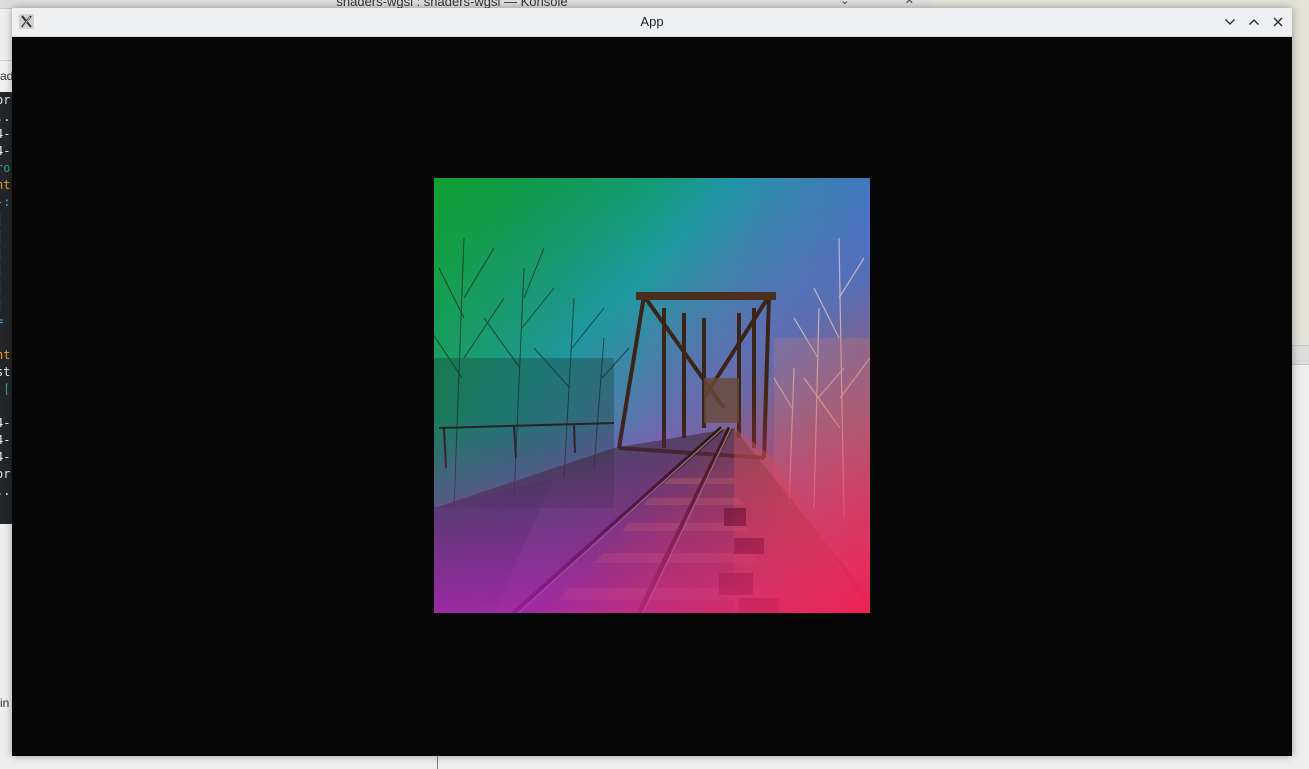 This screenshot has height=769, width=1309. What do you see at coordinates (437, 762) in the screenshot?
I see `background-divider` at bounding box center [437, 762].